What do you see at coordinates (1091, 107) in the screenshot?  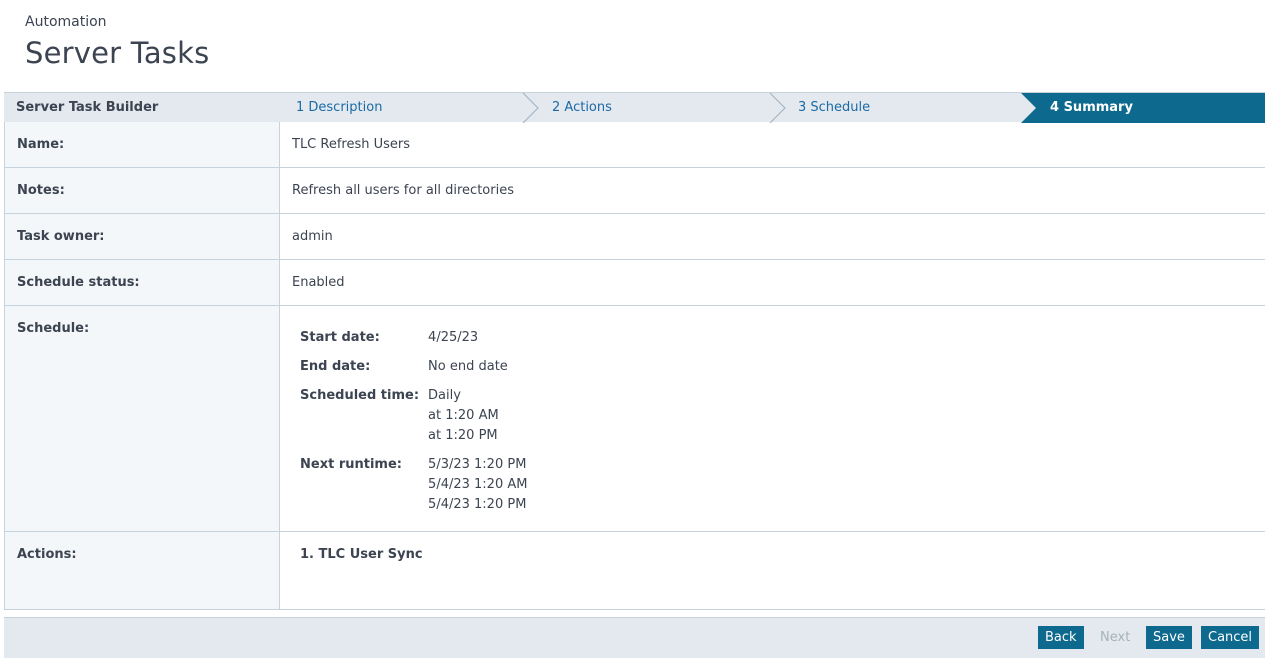 I see `step-summary: 4 Summary` at bounding box center [1091, 107].